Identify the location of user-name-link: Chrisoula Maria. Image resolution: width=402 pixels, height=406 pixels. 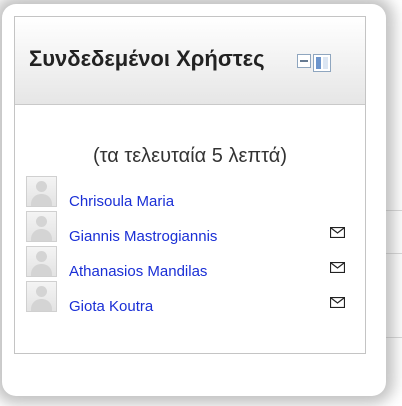
(121, 202).